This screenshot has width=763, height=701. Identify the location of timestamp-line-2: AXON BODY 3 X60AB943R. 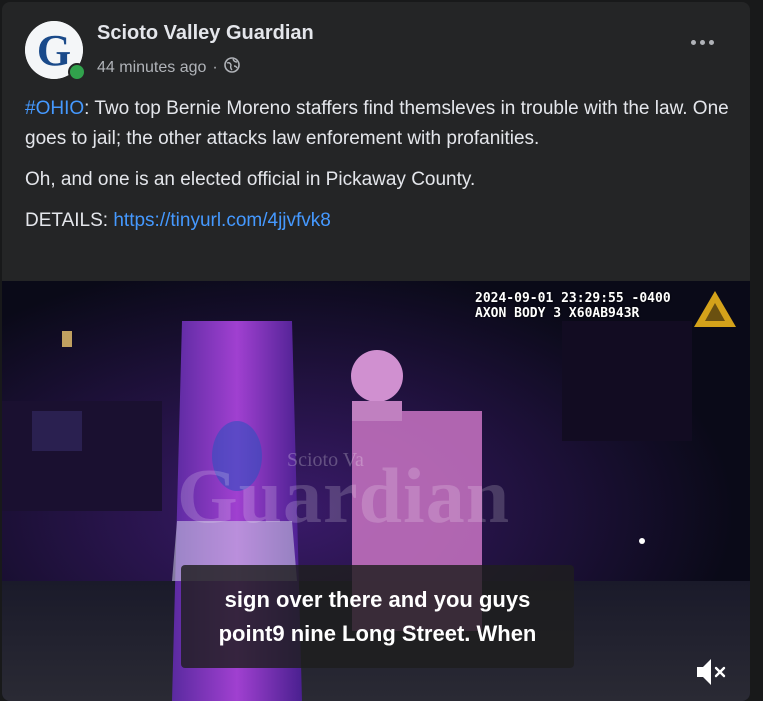
(557, 313).